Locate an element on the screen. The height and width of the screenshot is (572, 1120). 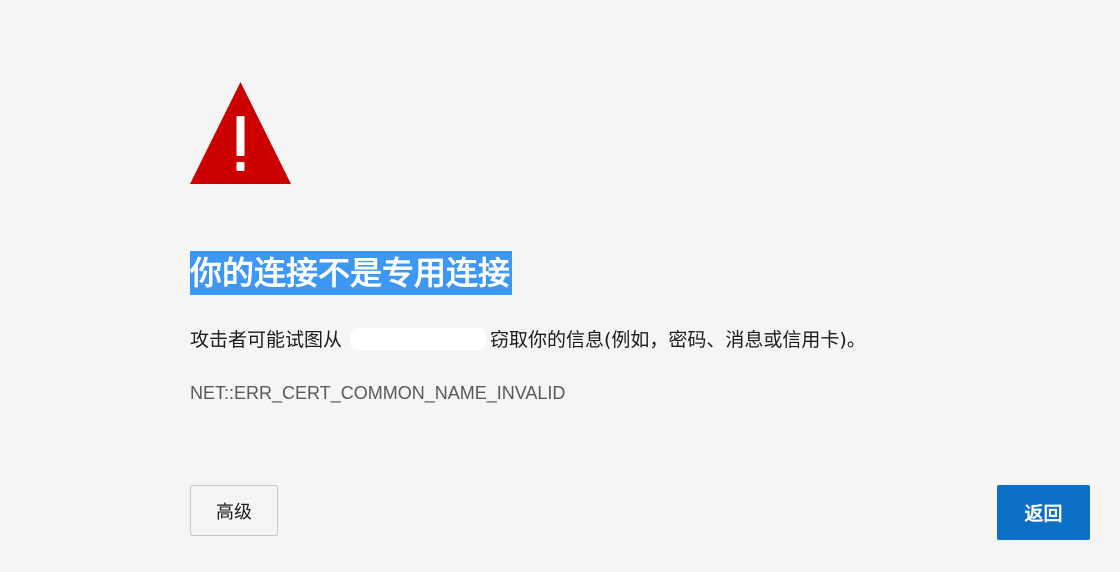
warning-message-prefix: 攻击者可能试图从 is located at coordinates (266, 340).